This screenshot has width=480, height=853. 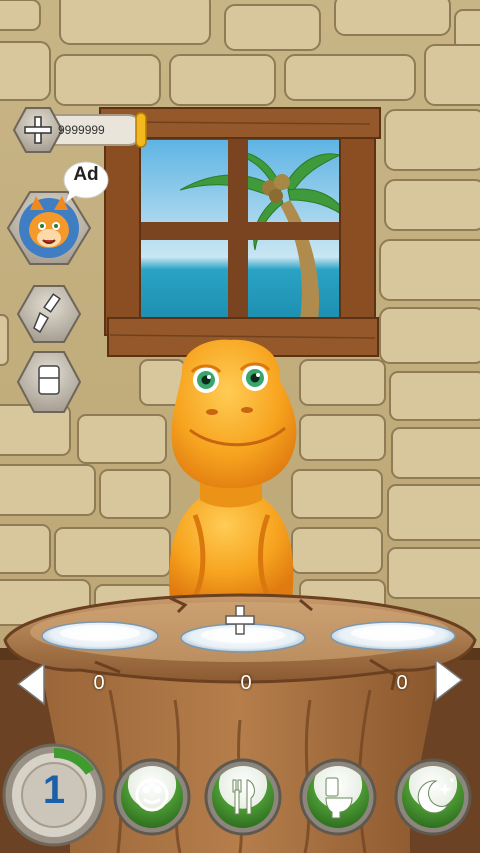 I want to click on smiley-icon, so click(x=152, y=795).